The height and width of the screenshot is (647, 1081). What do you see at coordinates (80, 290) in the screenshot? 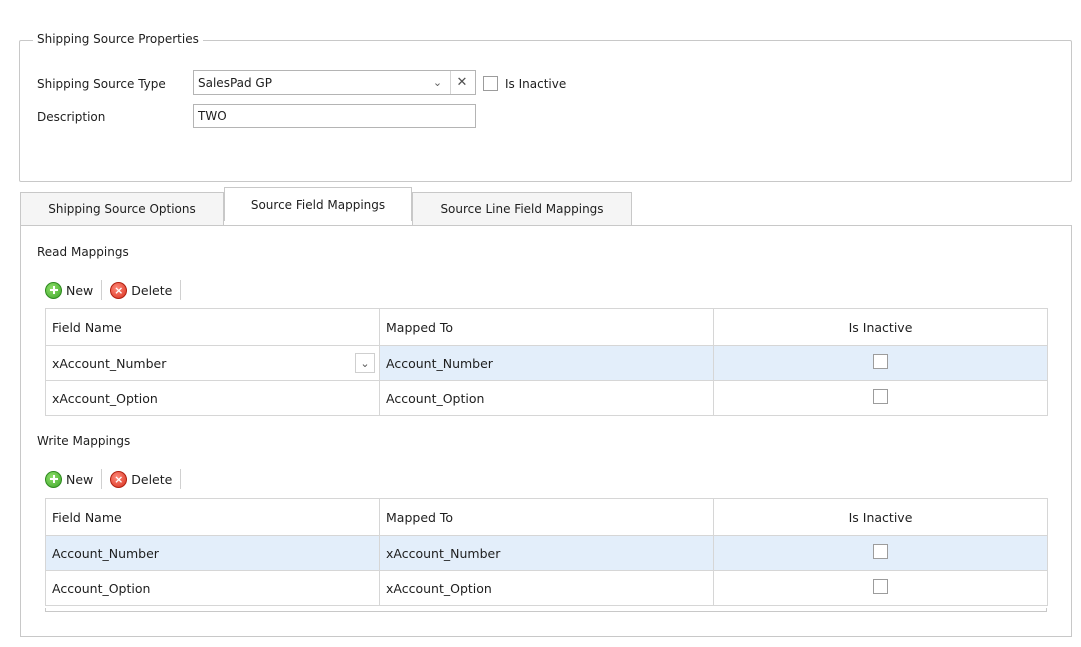
I see `read-new-label: New` at bounding box center [80, 290].